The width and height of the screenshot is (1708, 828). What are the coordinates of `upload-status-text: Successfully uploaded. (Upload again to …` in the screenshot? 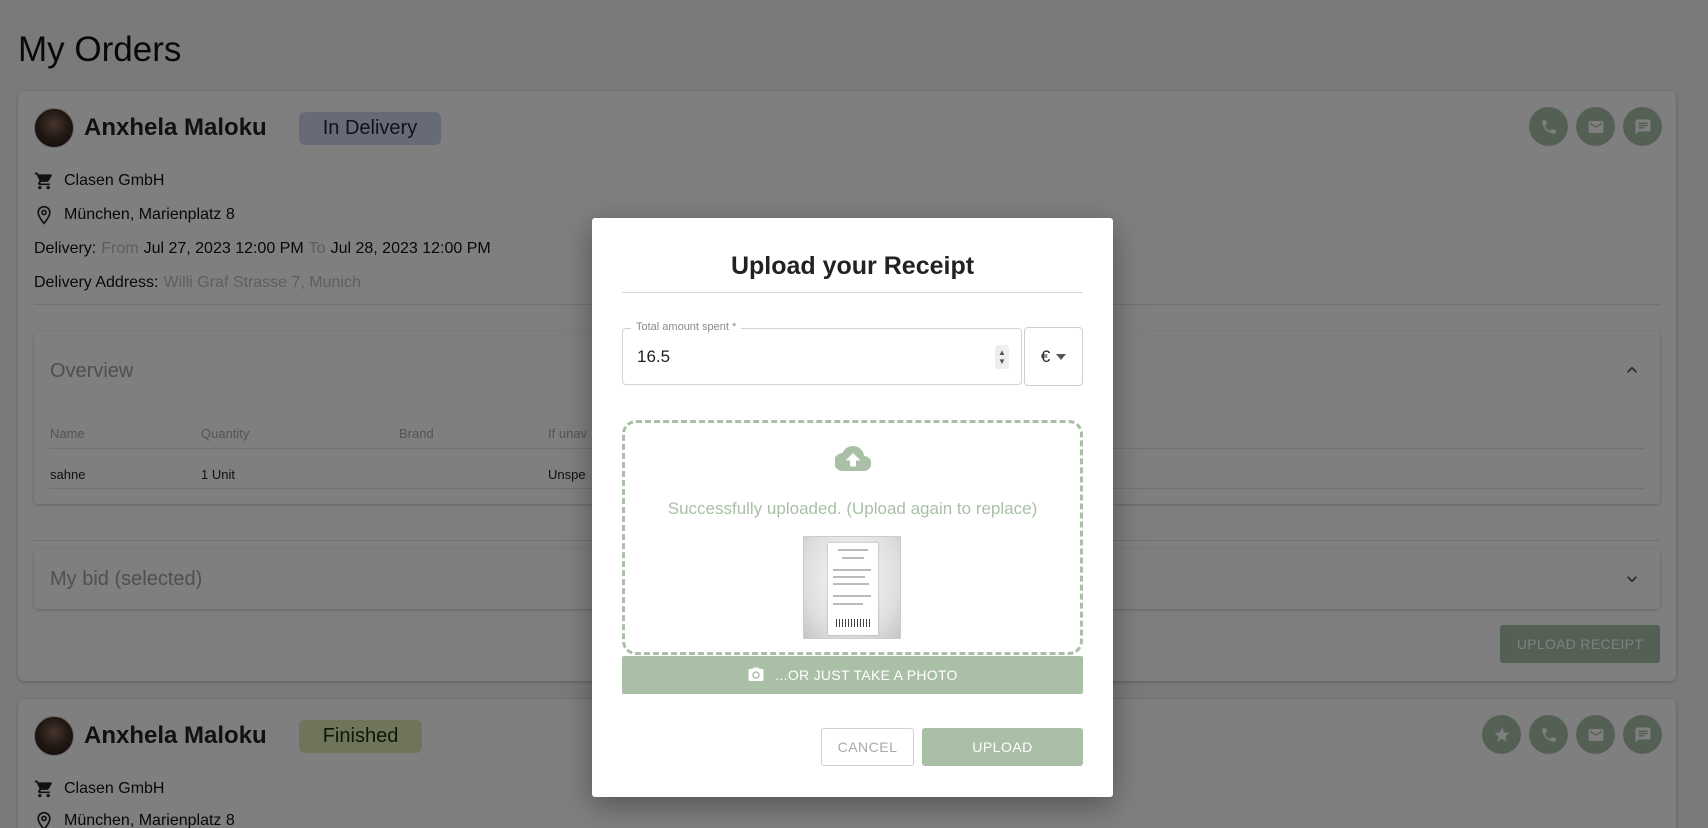 It's located at (852, 508).